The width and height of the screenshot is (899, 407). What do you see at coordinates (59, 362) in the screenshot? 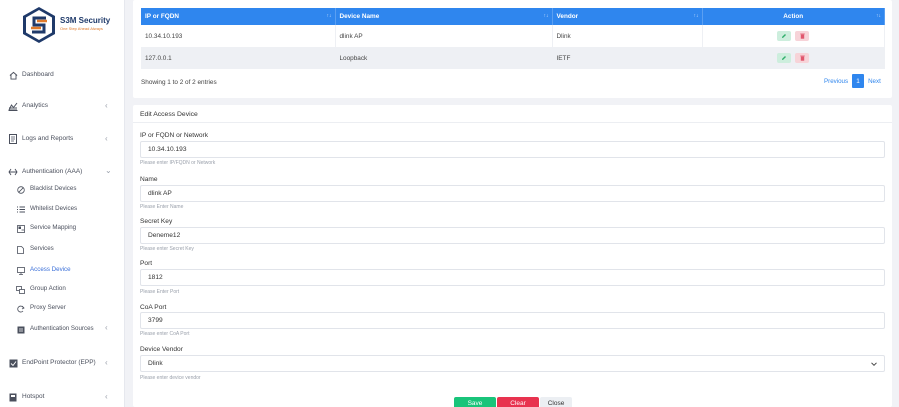
I see `sidebar-item-label: EndPoint Protector (EPP)` at bounding box center [59, 362].